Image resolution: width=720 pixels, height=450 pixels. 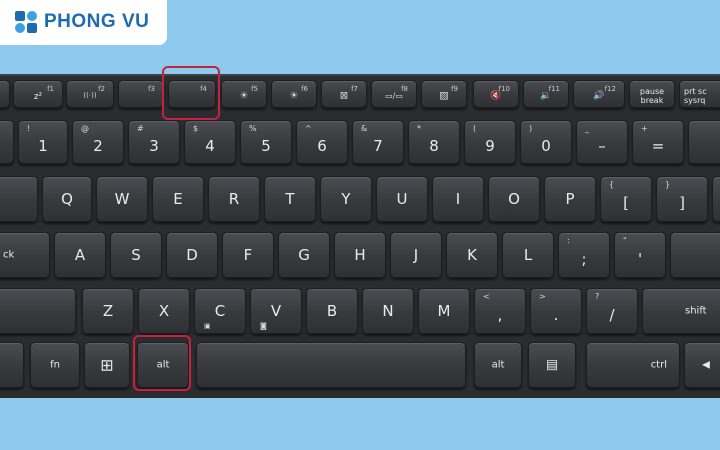 What do you see at coordinates (699, 94) in the screenshot?
I see `key-prtsc: prt sc sysrq` at bounding box center [699, 94].